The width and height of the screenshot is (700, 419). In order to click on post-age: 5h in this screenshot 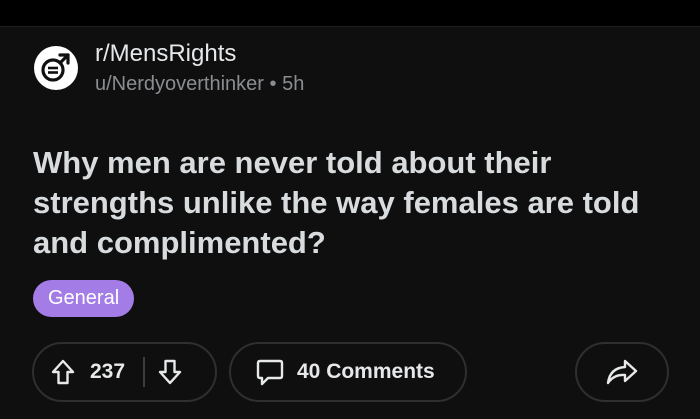, I will do `click(293, 84)`.